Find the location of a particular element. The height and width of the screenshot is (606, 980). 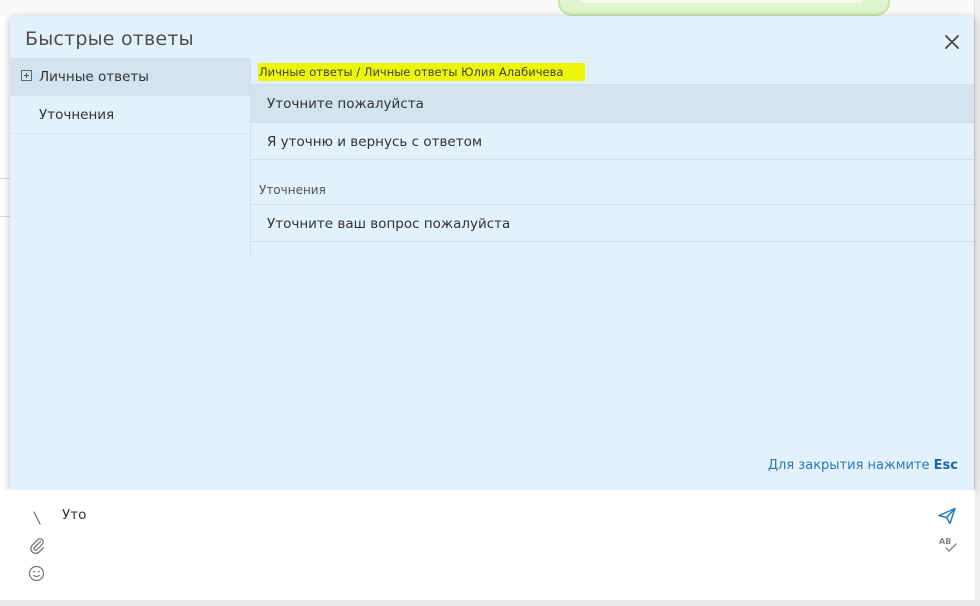

reply-text: Я уточню и вернусь с ответом is located at coordinates (375, 142).